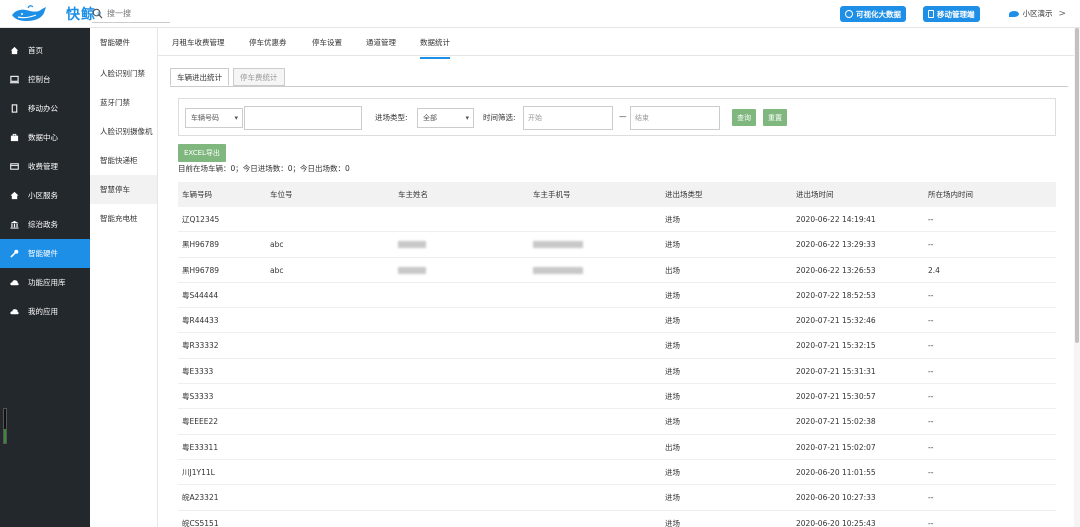 Image resolution: width=1080 pixels, height=527 pixels. I want to click on sidebar-item-1: 控制台, so click(45, 79).